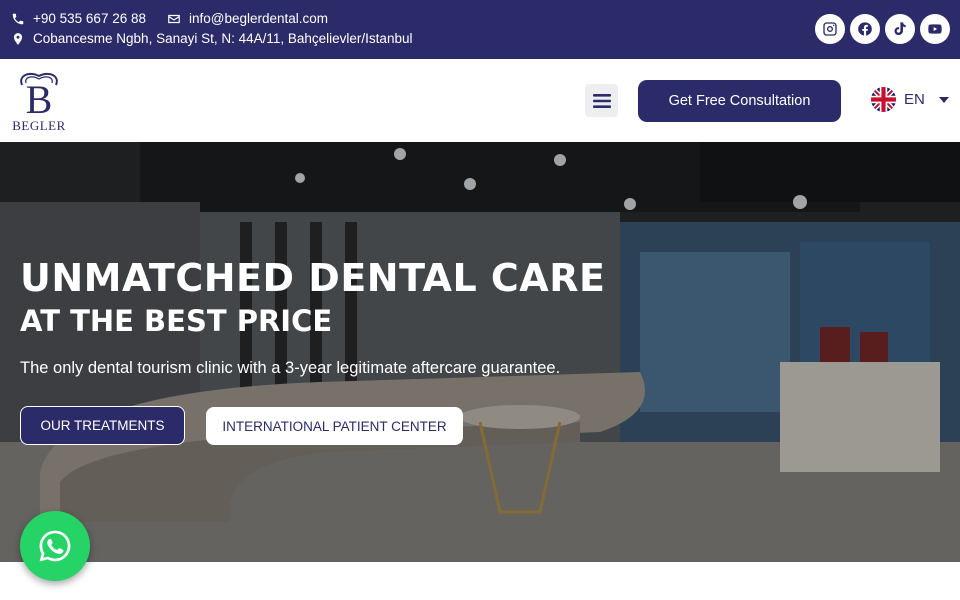 The width and height of the screenshot is (960, 600). I want to click on social-links, so click(882, 29).